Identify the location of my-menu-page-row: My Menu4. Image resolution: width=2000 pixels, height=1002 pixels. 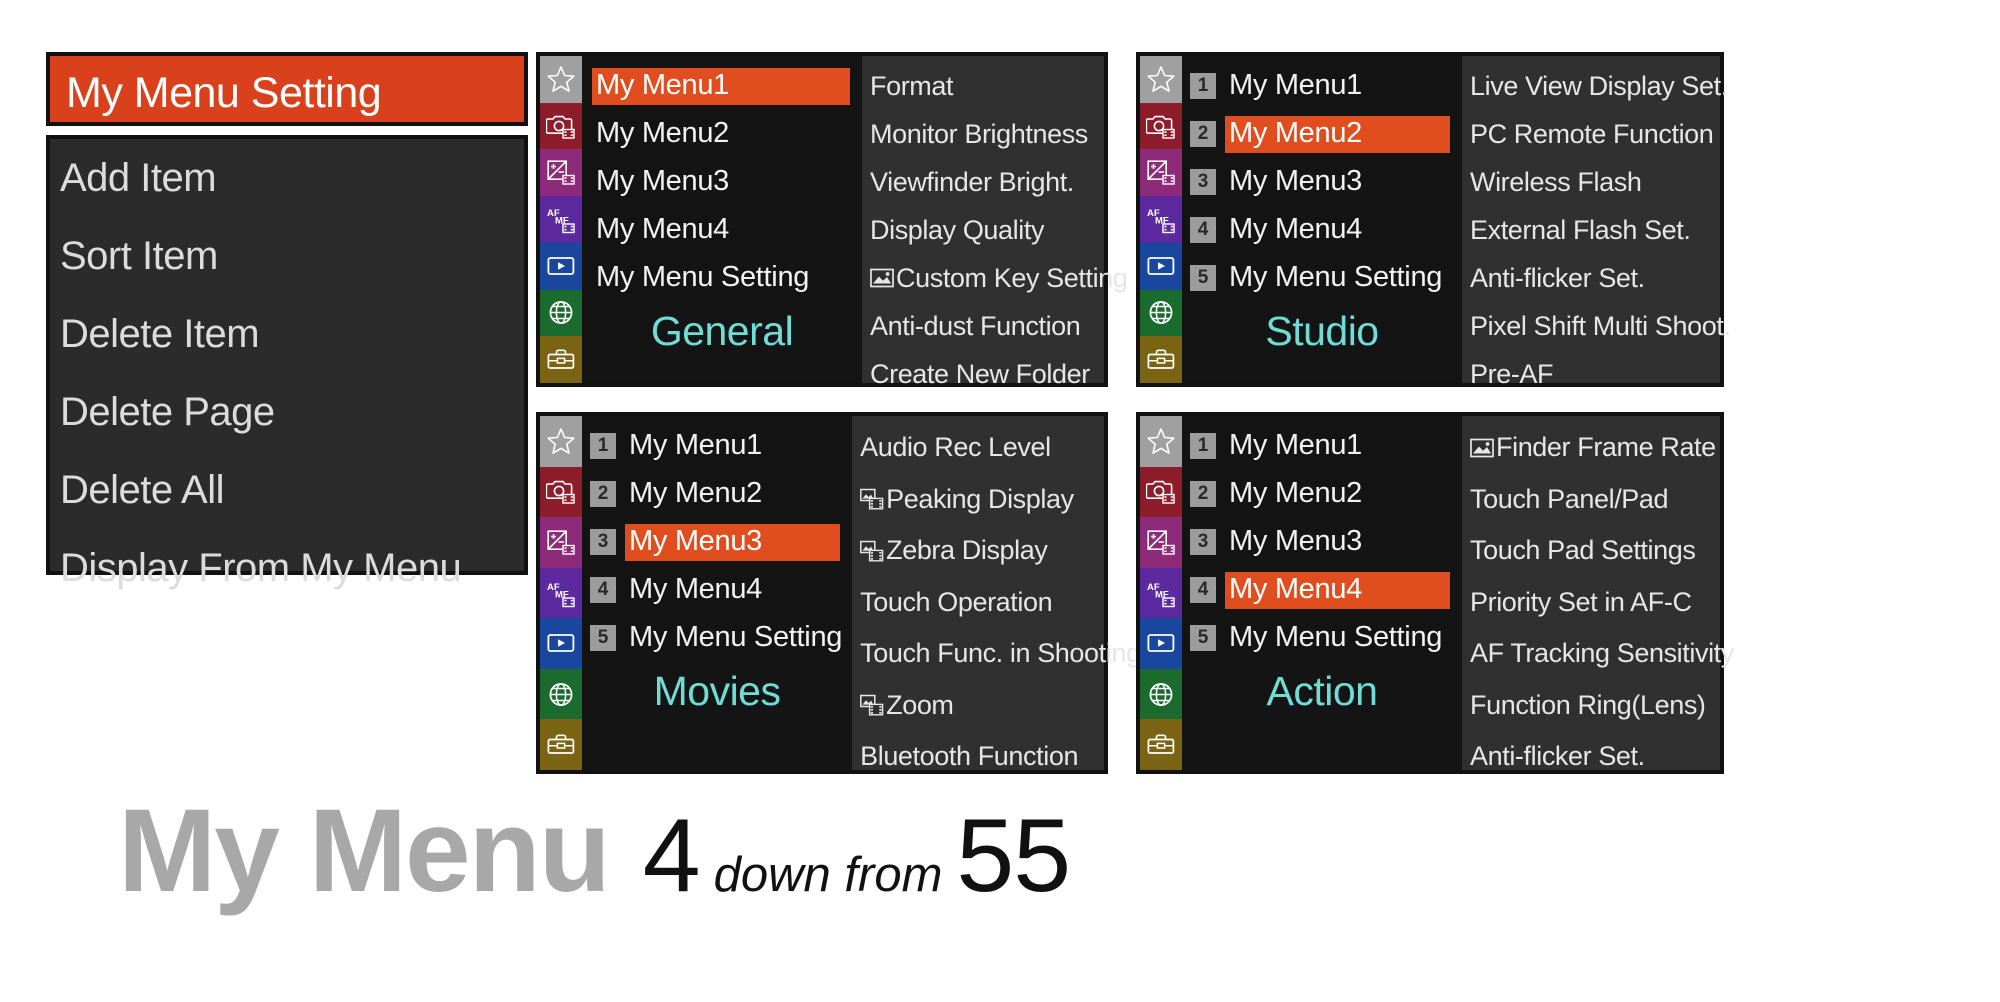
(722, 230).